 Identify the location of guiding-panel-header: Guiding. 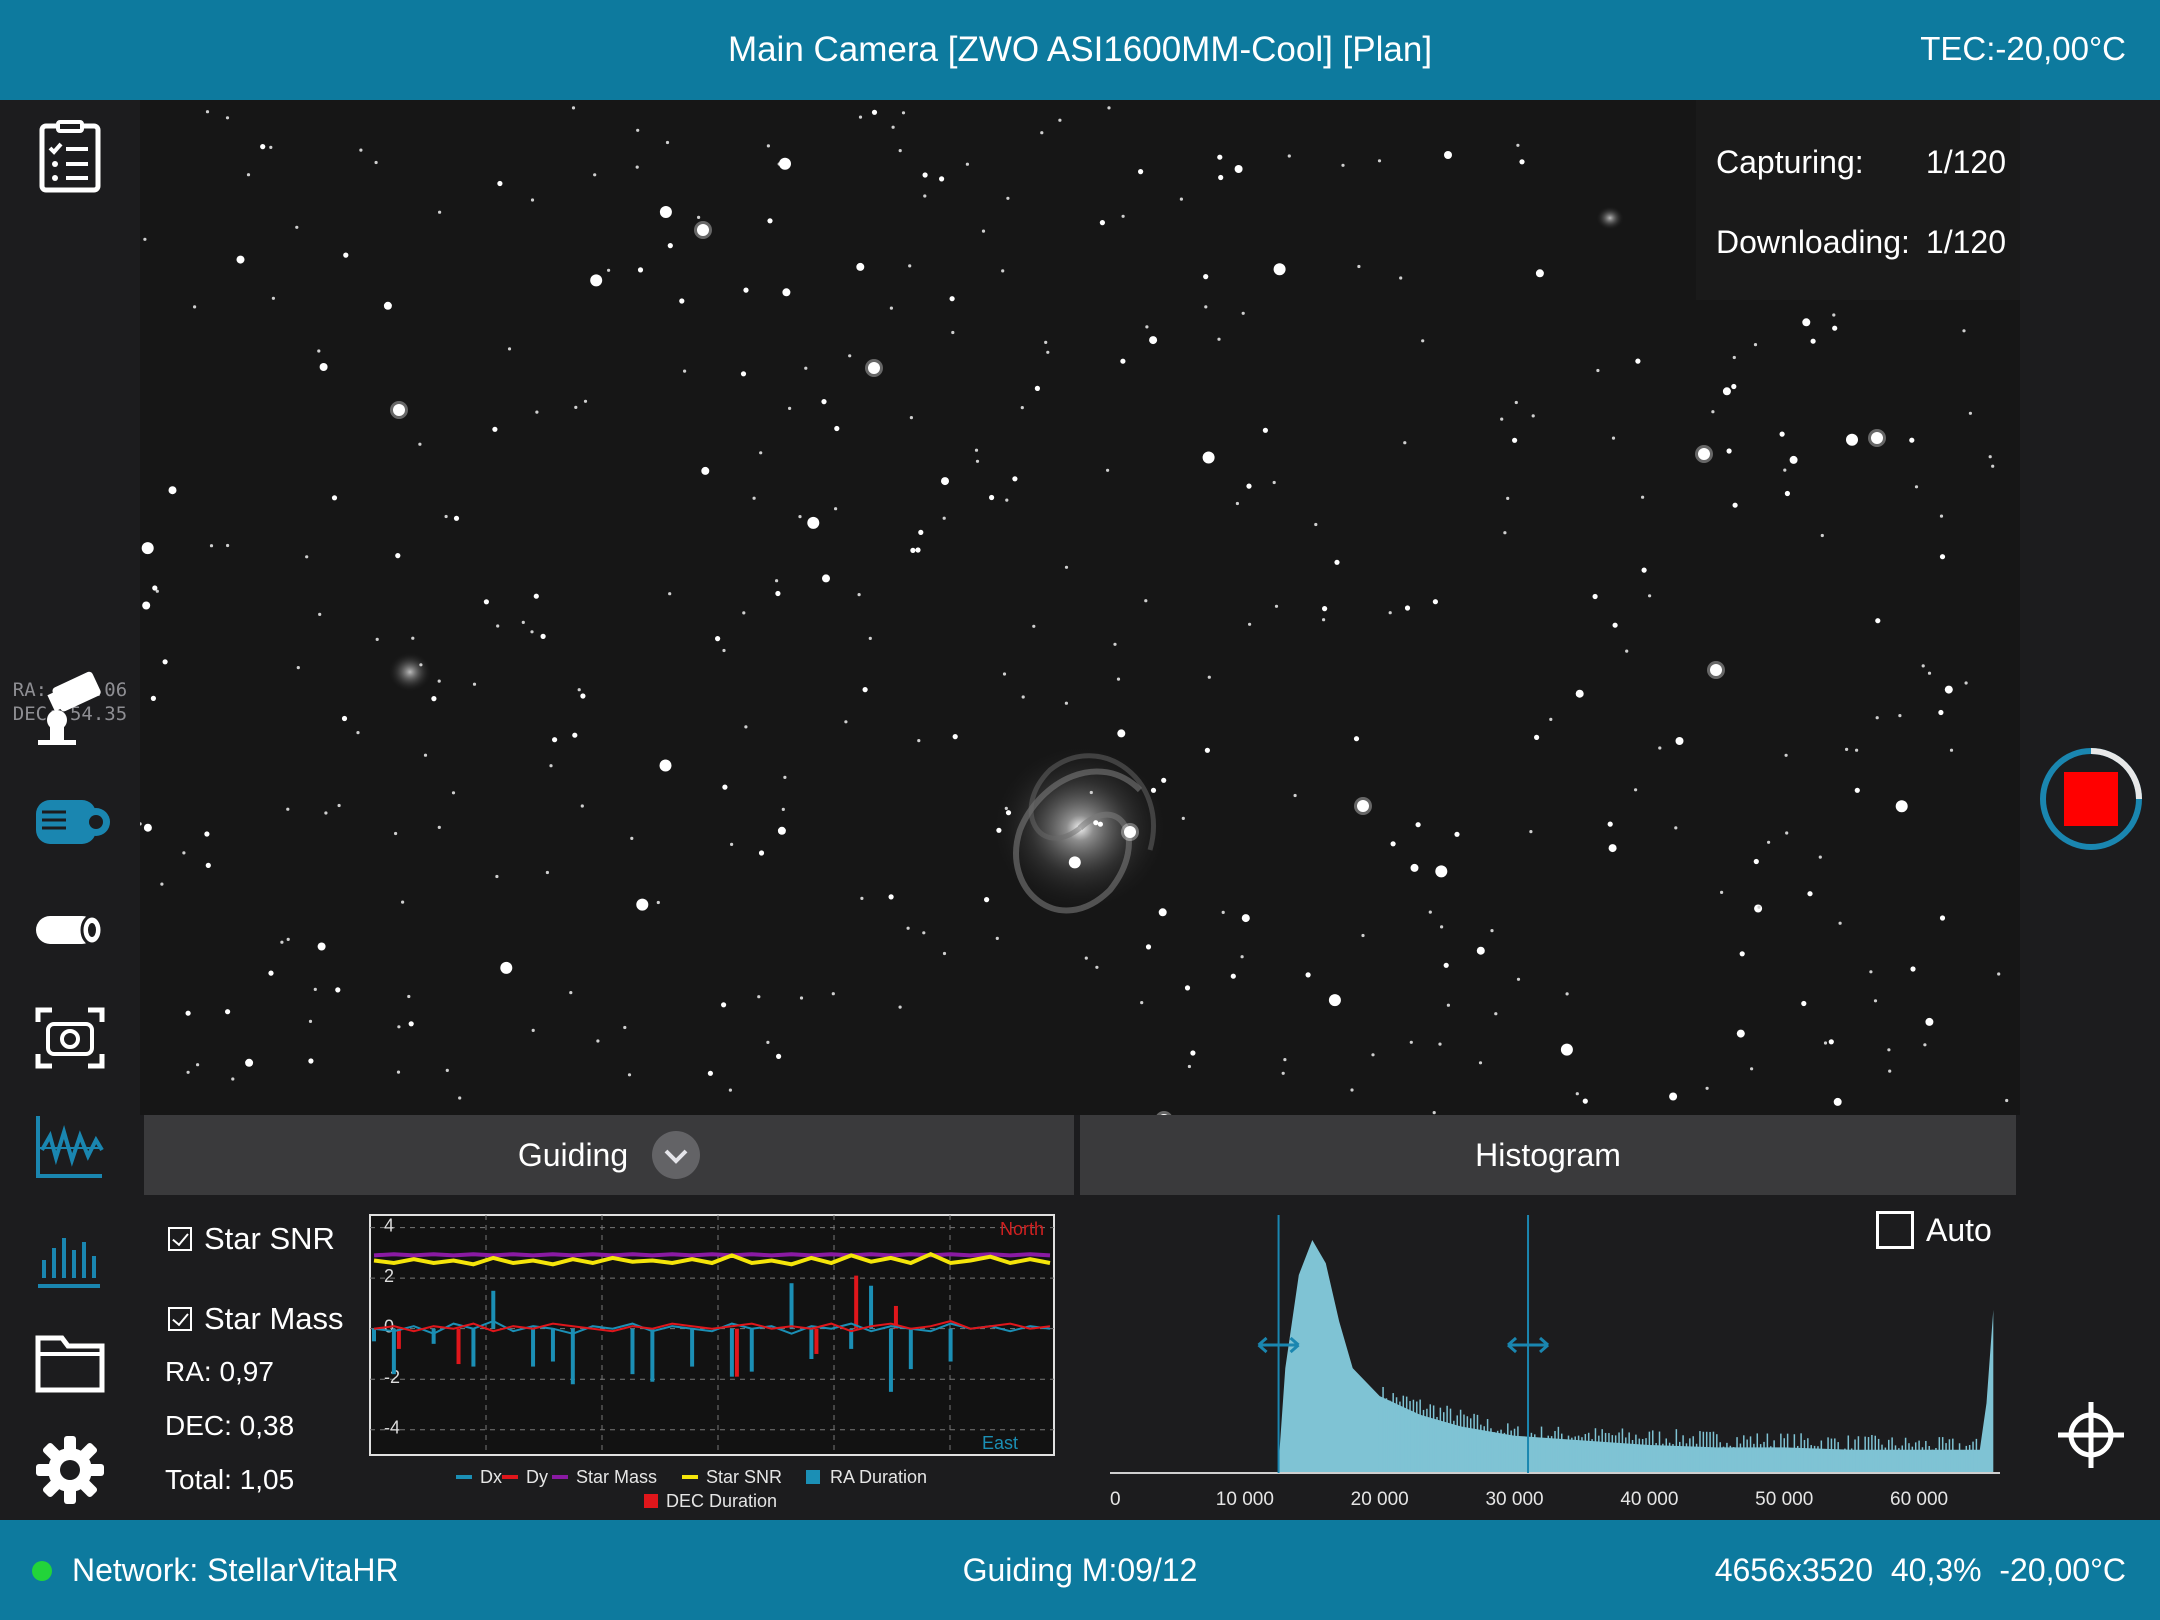
(609, 1155).